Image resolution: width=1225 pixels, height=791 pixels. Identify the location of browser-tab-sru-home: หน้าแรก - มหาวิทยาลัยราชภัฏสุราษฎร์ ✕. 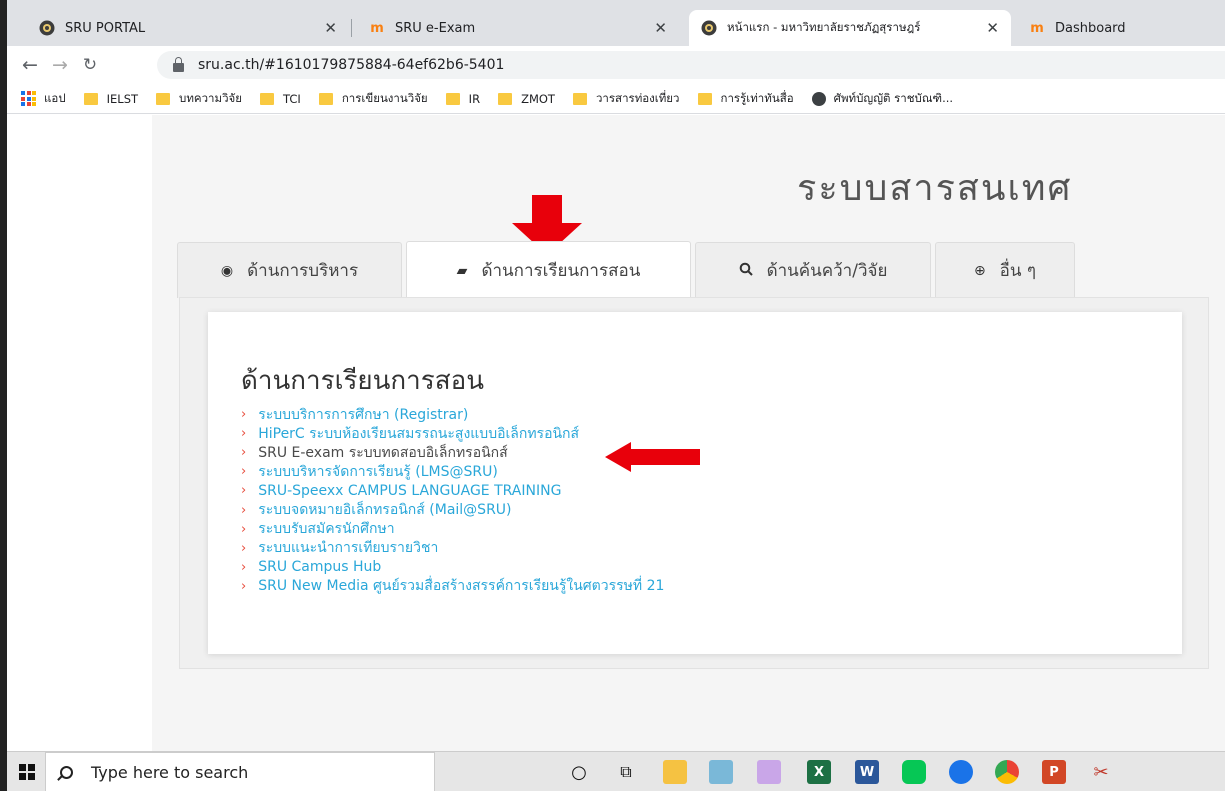
(850, 28).